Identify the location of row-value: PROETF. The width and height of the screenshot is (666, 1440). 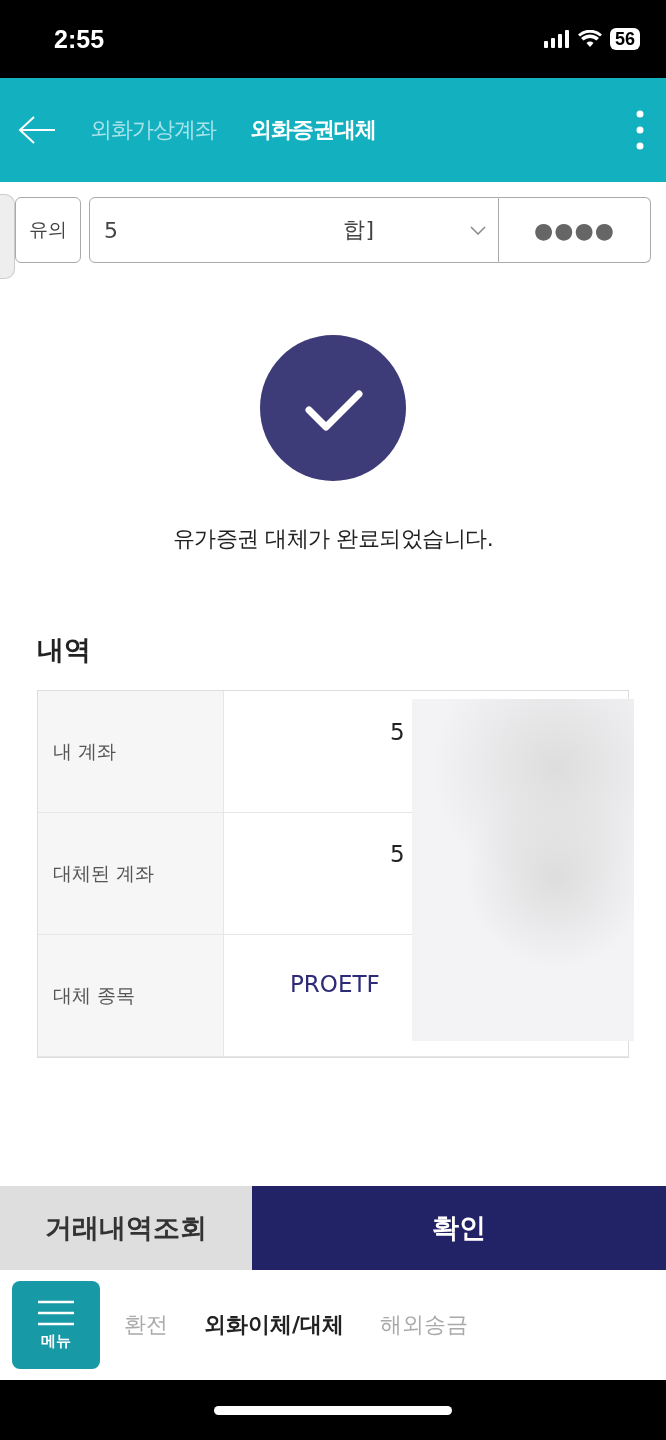
(335, 984).